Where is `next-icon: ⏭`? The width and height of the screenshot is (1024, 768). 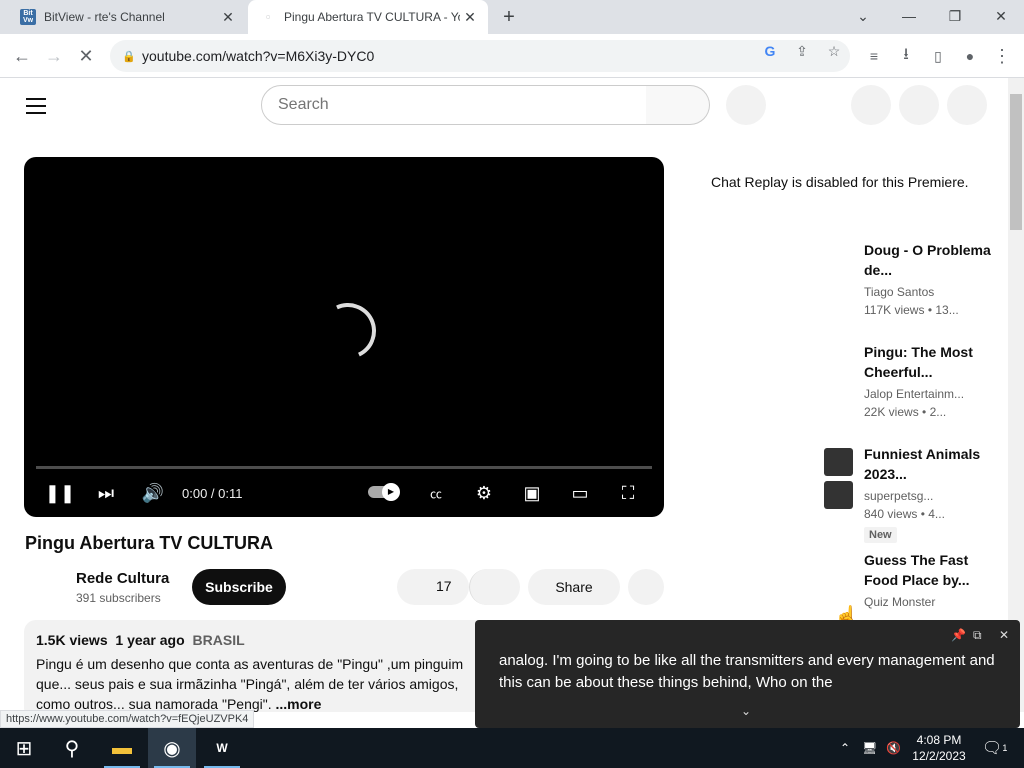 next-icon: ⏭ is located at coordinates (106, 493).